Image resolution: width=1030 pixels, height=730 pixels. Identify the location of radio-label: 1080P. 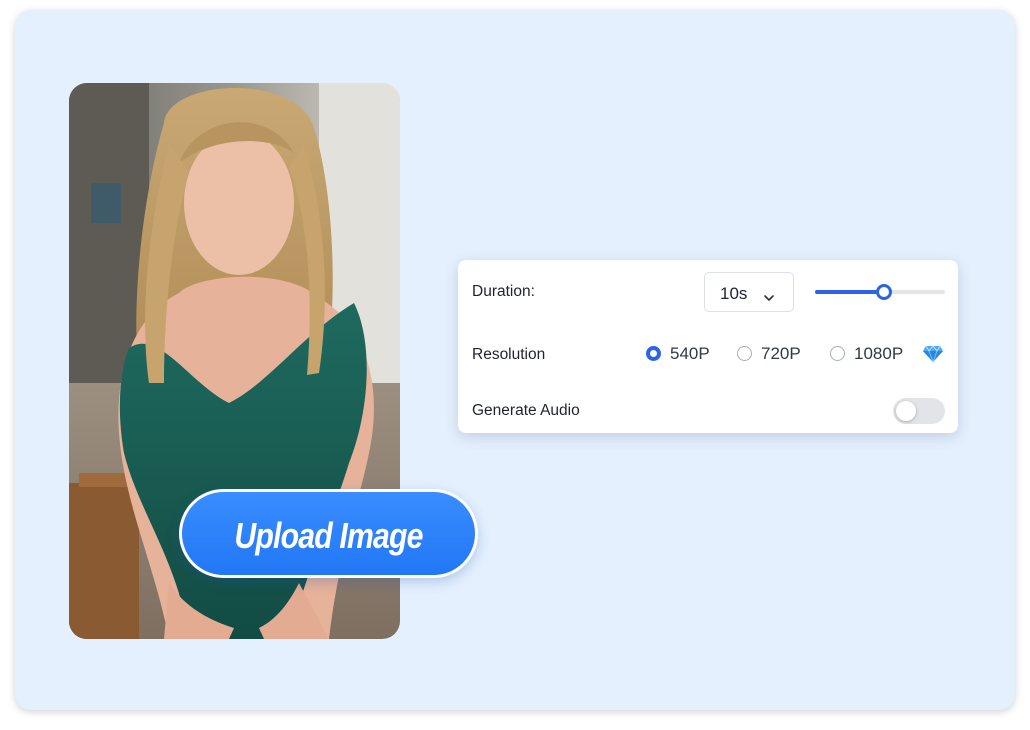
(879, 353).